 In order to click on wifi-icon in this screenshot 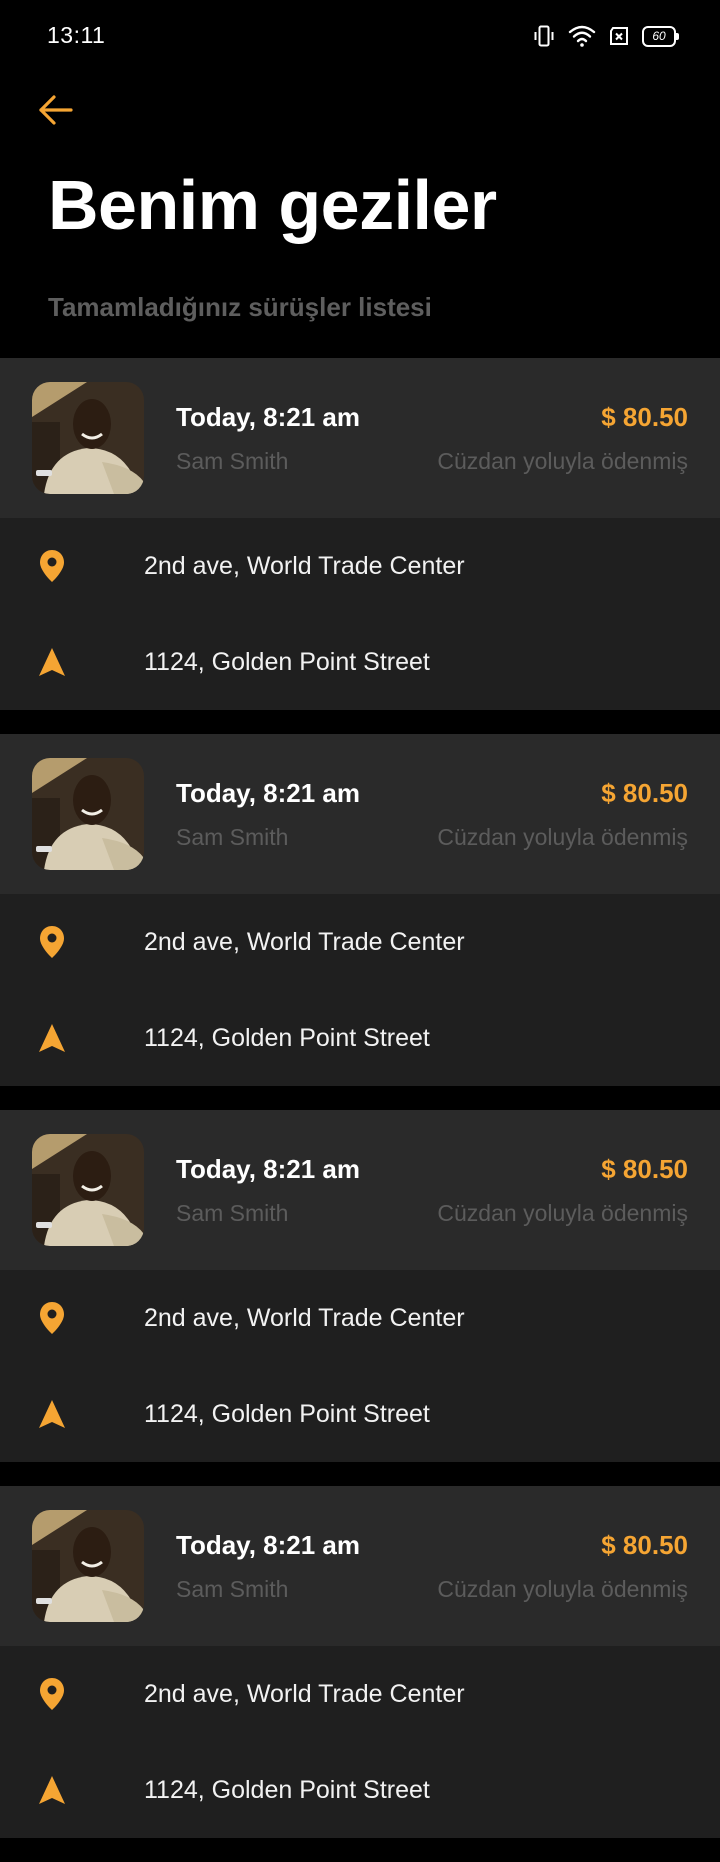, I will do `click(582, 36)`.